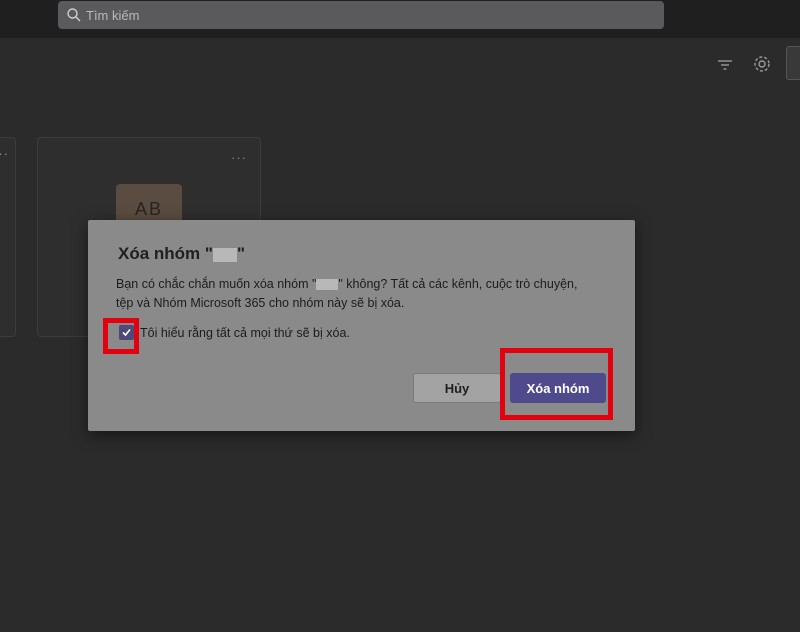 The height and width of the screenshot is (632, 800). Describe the element at coordinates (113, 15) in the screenshot. I see `search-placeholder: Tìm kiếm` at that location.